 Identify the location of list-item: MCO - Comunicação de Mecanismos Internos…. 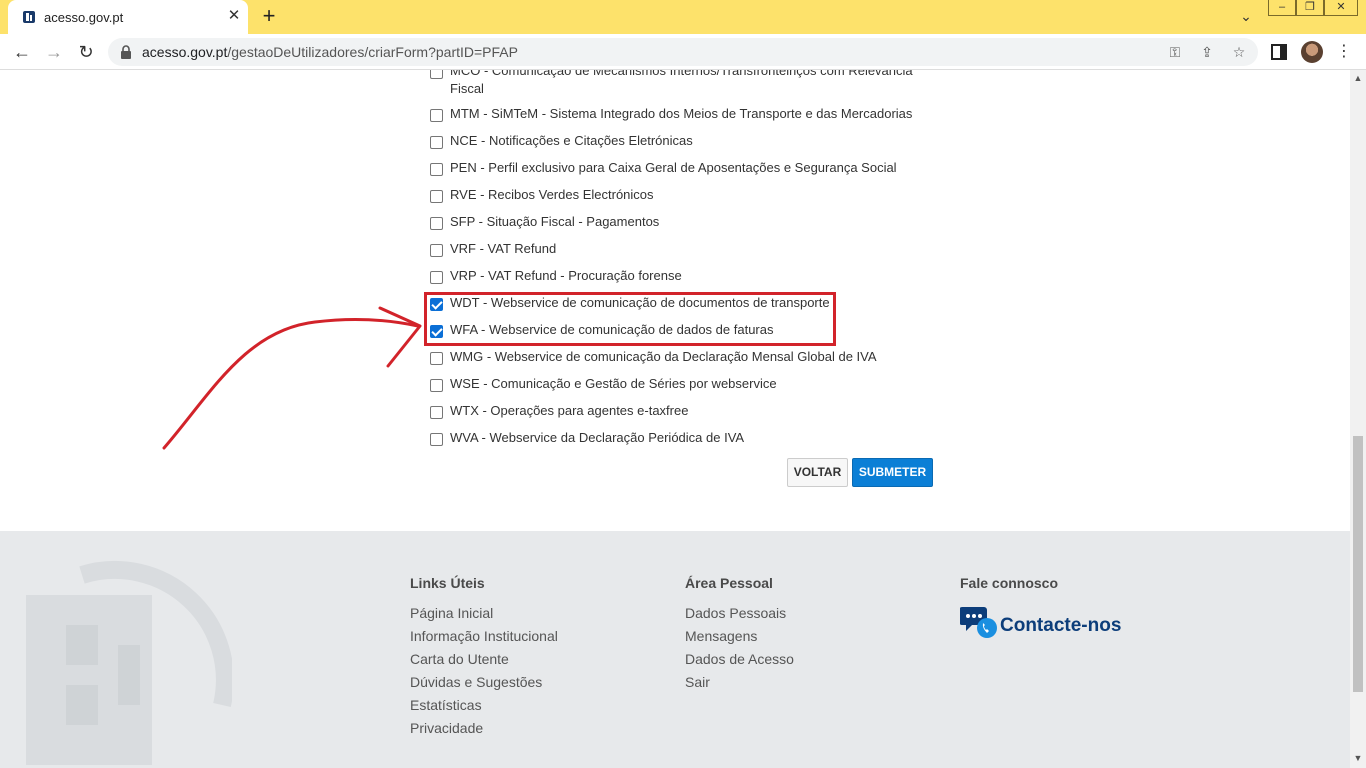
(671, 84).